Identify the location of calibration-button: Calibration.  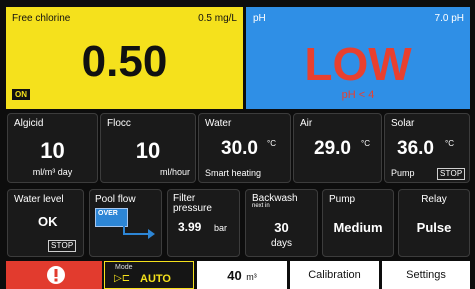
(334, 275).